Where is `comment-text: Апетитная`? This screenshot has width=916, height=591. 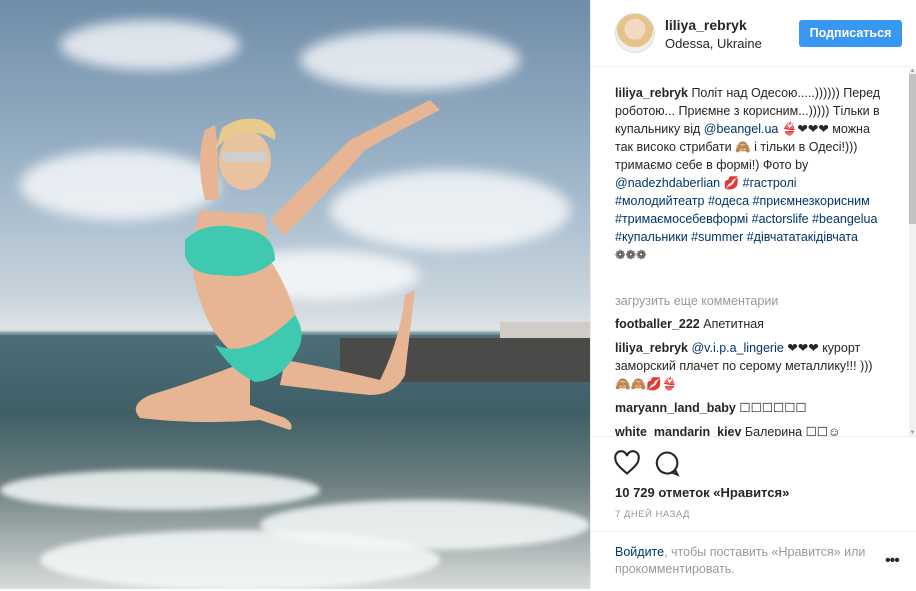 comment-text: Апетитная is located at coordinates (731, 324).